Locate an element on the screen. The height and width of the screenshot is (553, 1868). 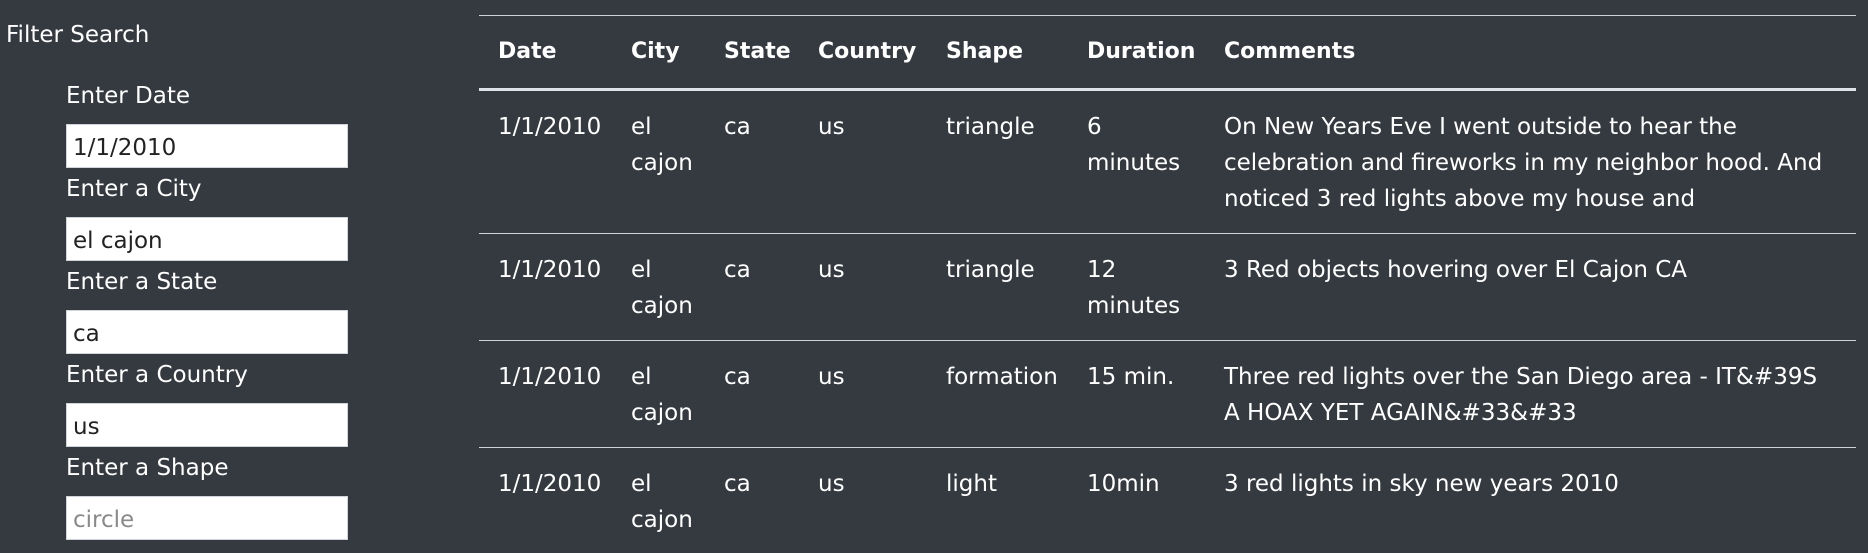
state-filter-label: Enter a State is located at coordinates (142, 282).